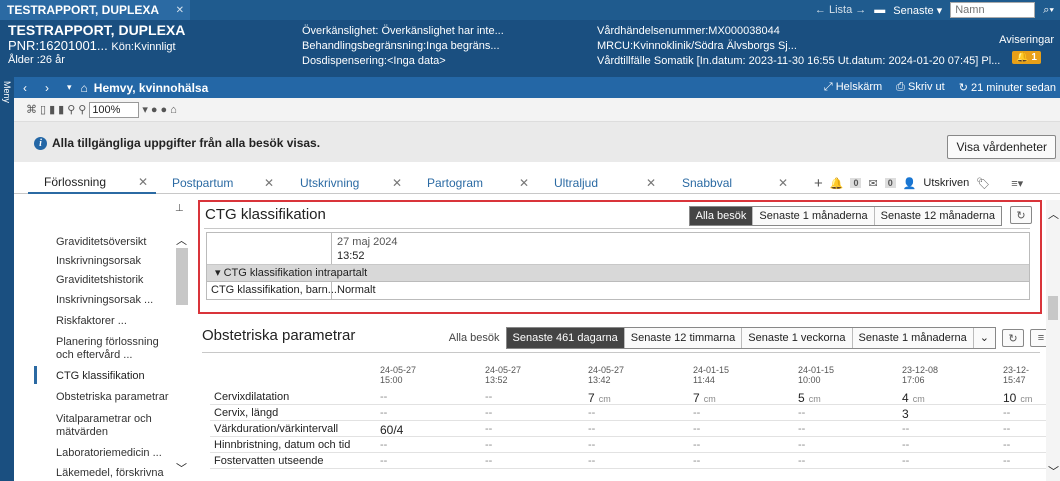  Describe the element at coordinates (112, 397) in the screenshot. I see `nav-item-obstetriska: Obstetriska parametrar` at that location.